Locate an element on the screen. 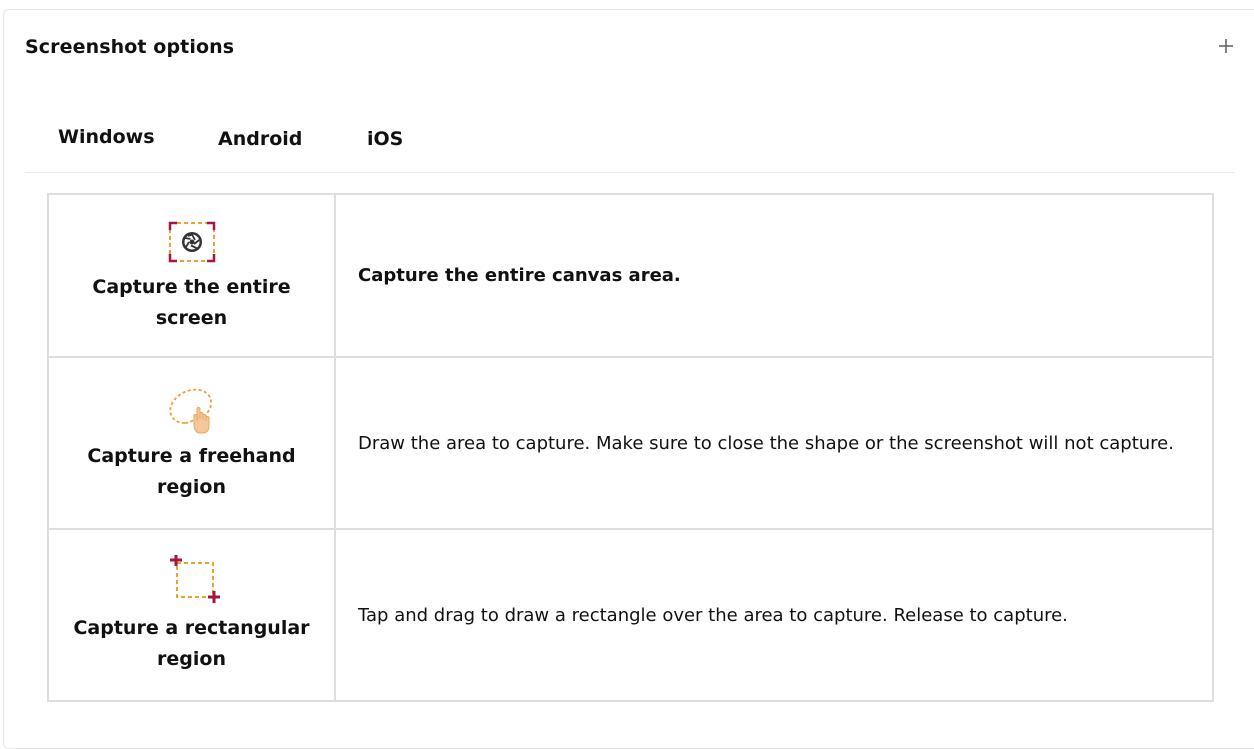 Image resolution: width=1254 pixels, height=749 pixels. option-label: Capture the entire screen is located at coordinates (191, 302).